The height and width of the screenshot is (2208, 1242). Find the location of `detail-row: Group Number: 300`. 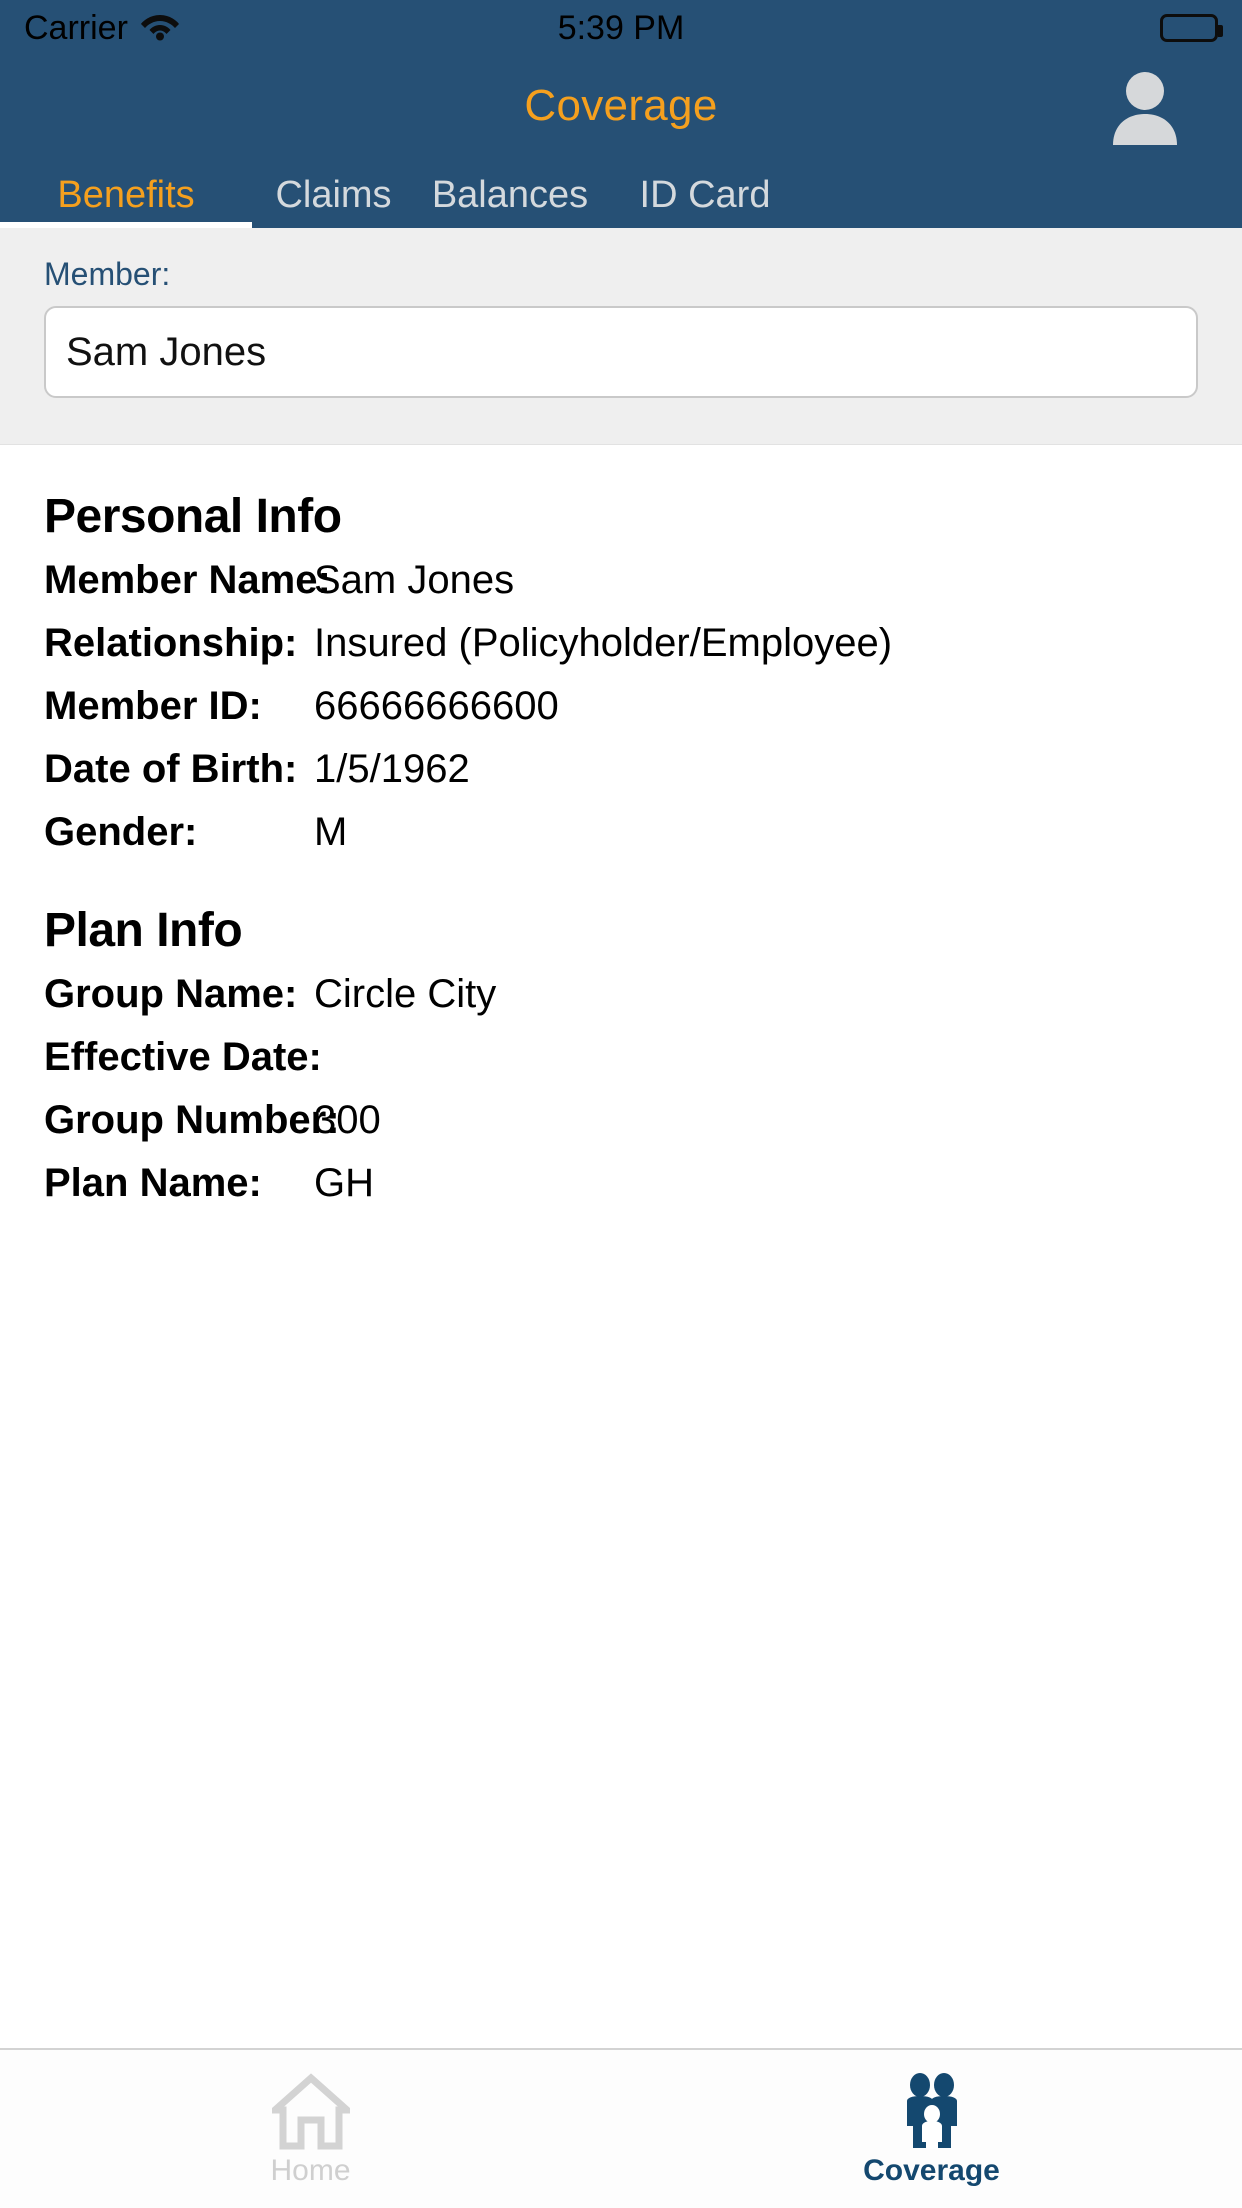

detail-row: Group Number: 300 is located at coordinates (621, 1131).